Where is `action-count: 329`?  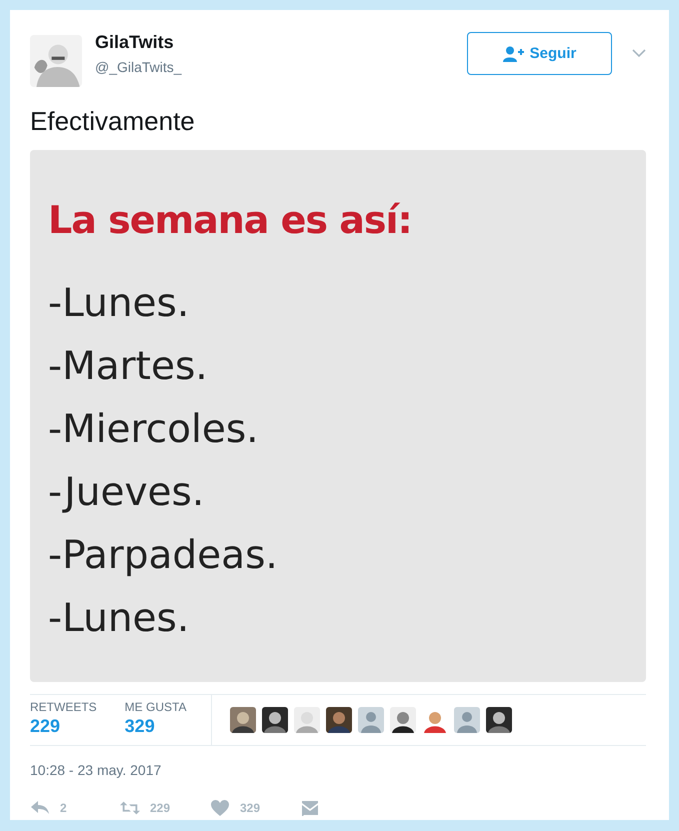
action-count: 329 is located at coordinates (250, 808).